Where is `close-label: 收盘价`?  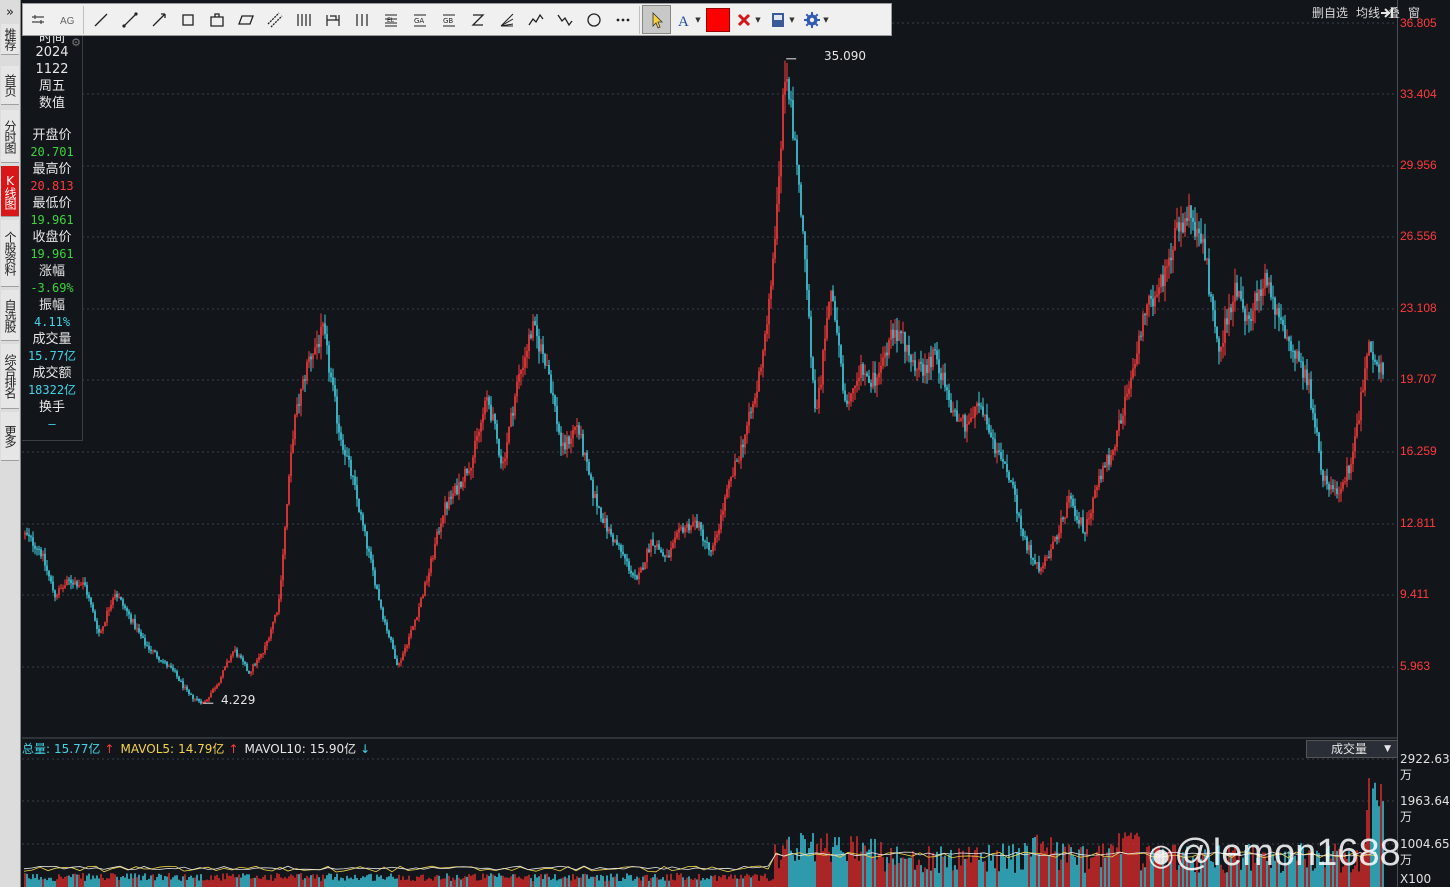
close-label: 收盘价 is located at coordinates (52, 237).